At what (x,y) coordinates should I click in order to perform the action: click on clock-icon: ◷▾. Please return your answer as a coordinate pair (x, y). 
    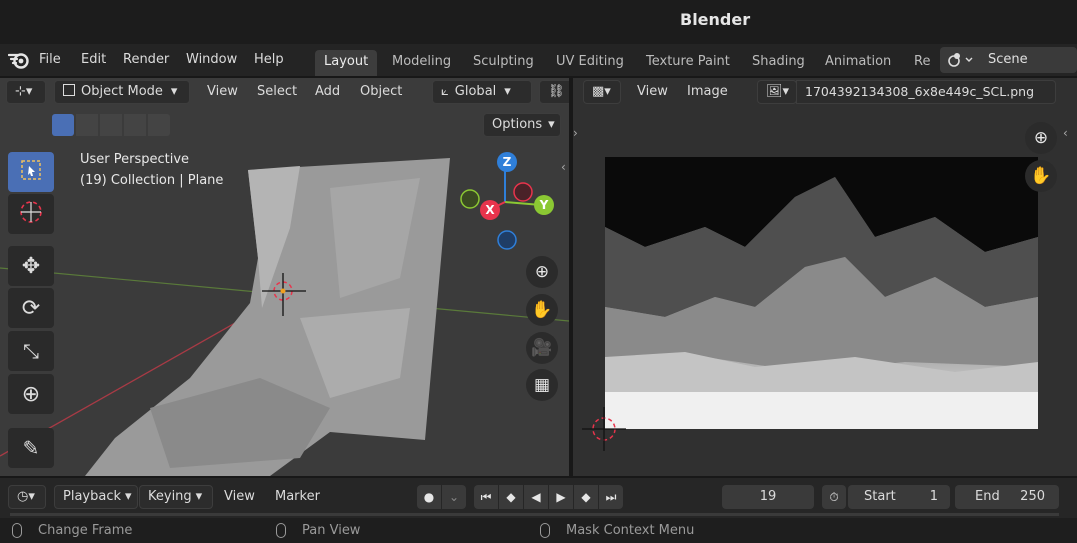
    Looking at the image, I should click on (26, 496).